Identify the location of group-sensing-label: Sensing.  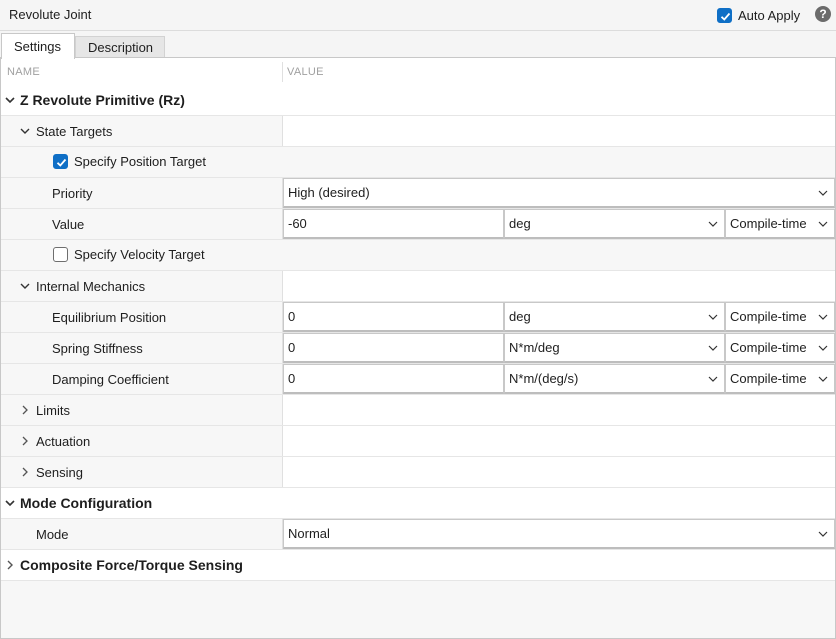
(59, 472).